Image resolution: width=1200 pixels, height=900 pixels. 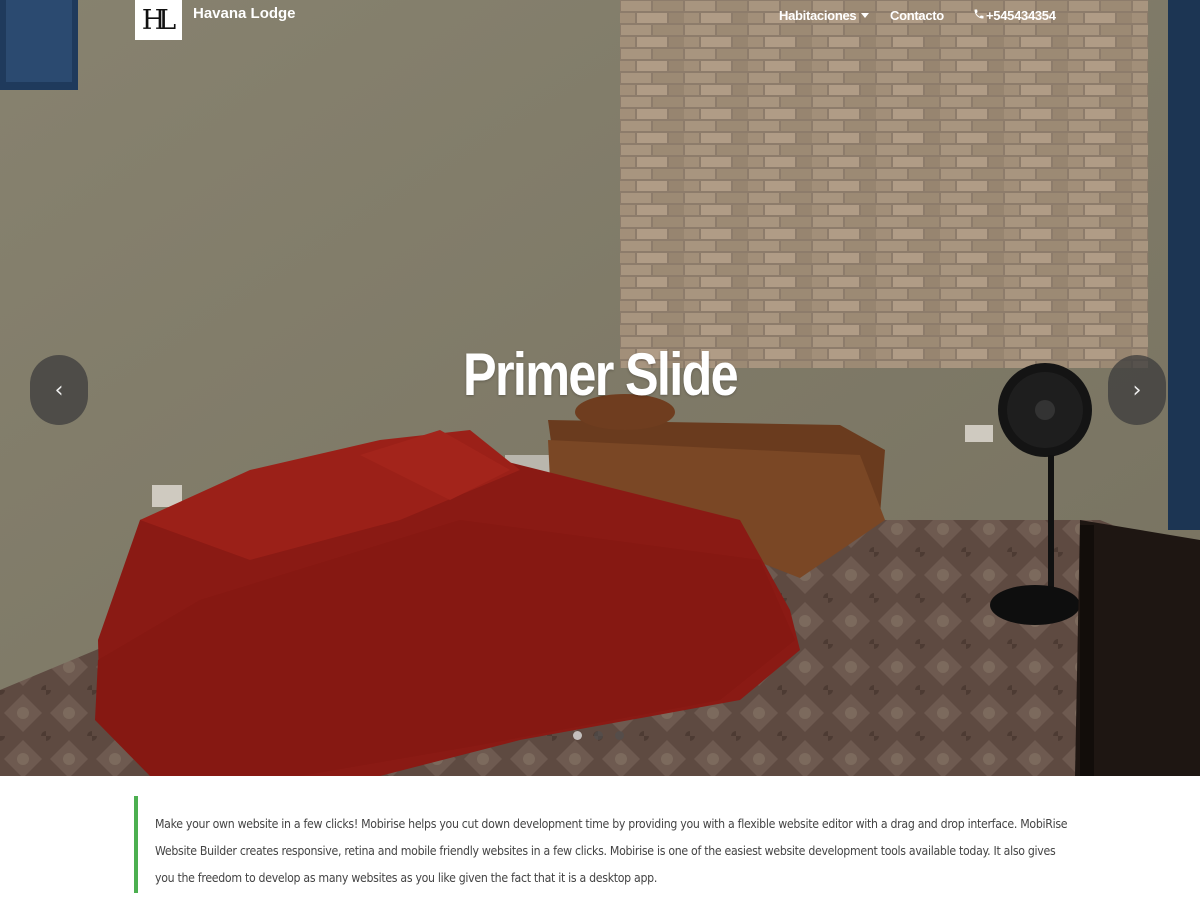 I want to click on nav-habitaciones-label: Habitaciones, so click(x=818, y=15).